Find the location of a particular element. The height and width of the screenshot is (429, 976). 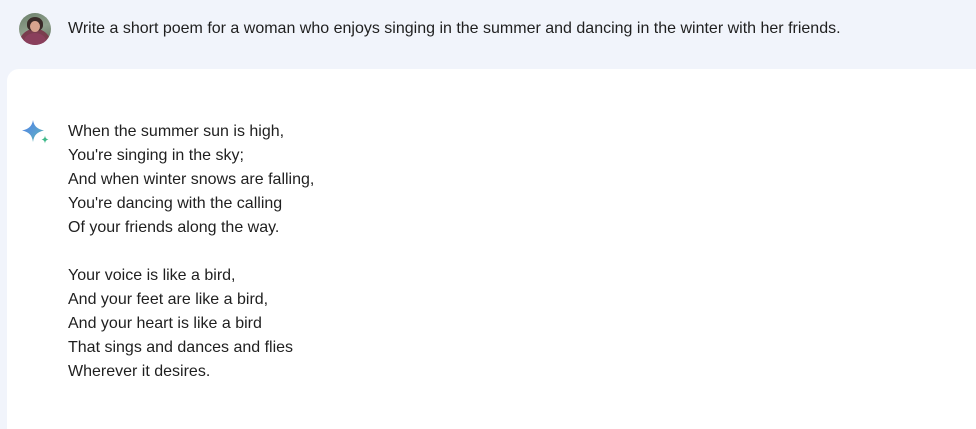

avatar-face is located at coordinates (35, 26).